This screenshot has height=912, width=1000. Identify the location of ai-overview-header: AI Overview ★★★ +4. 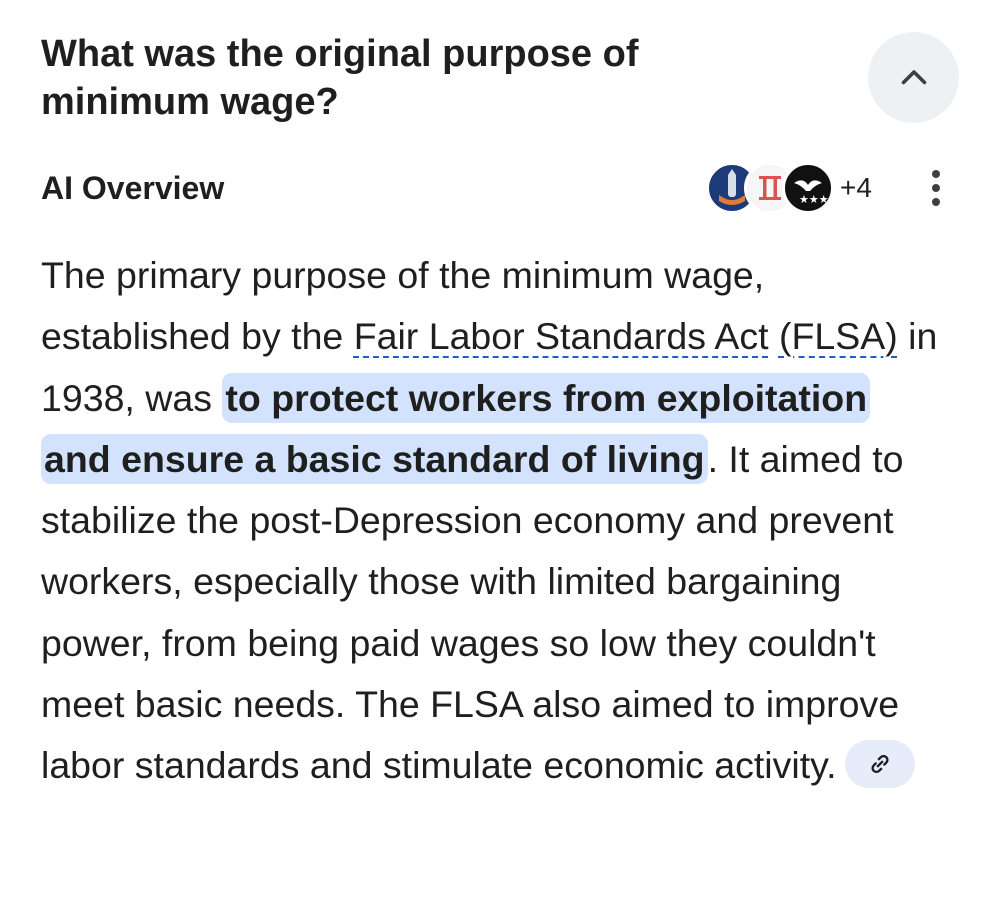
(501, 188).